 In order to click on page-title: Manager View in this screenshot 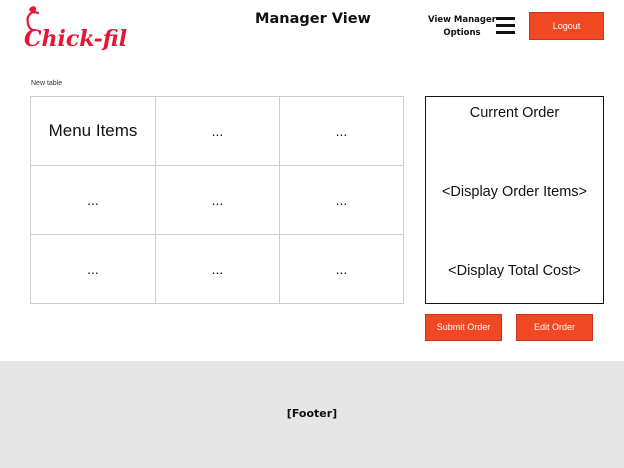, I will do `click(313, 19)`.